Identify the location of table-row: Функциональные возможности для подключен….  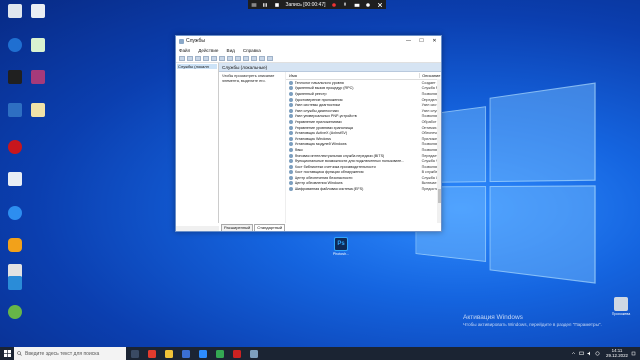
(363, 161).